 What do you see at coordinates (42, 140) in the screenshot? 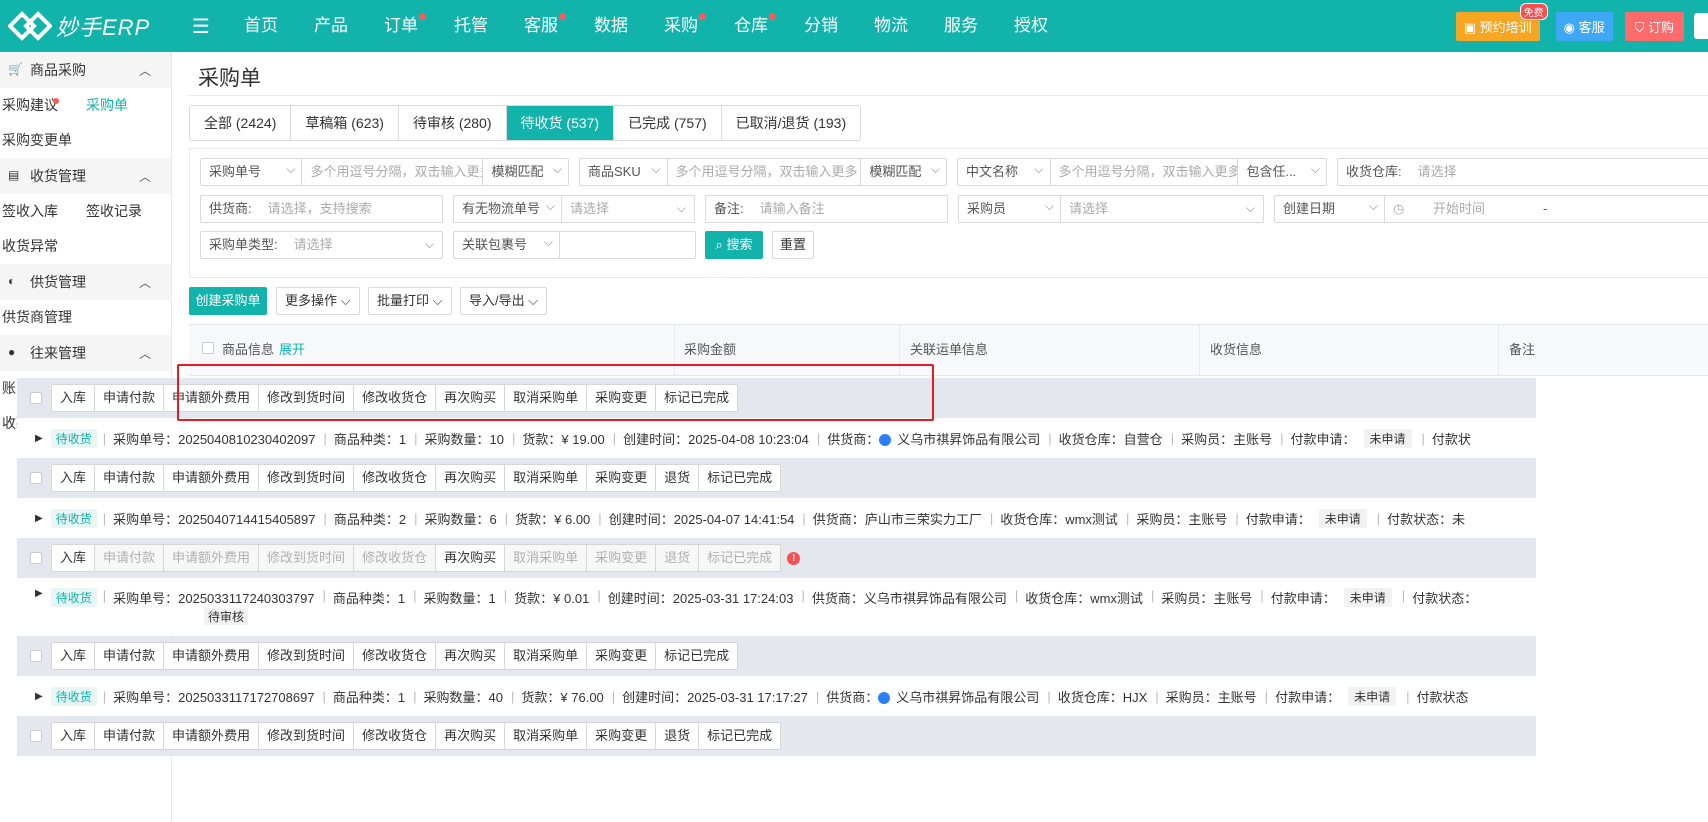
I see `sidebar-item: 采购变更单` at bounding box center [42, 140].